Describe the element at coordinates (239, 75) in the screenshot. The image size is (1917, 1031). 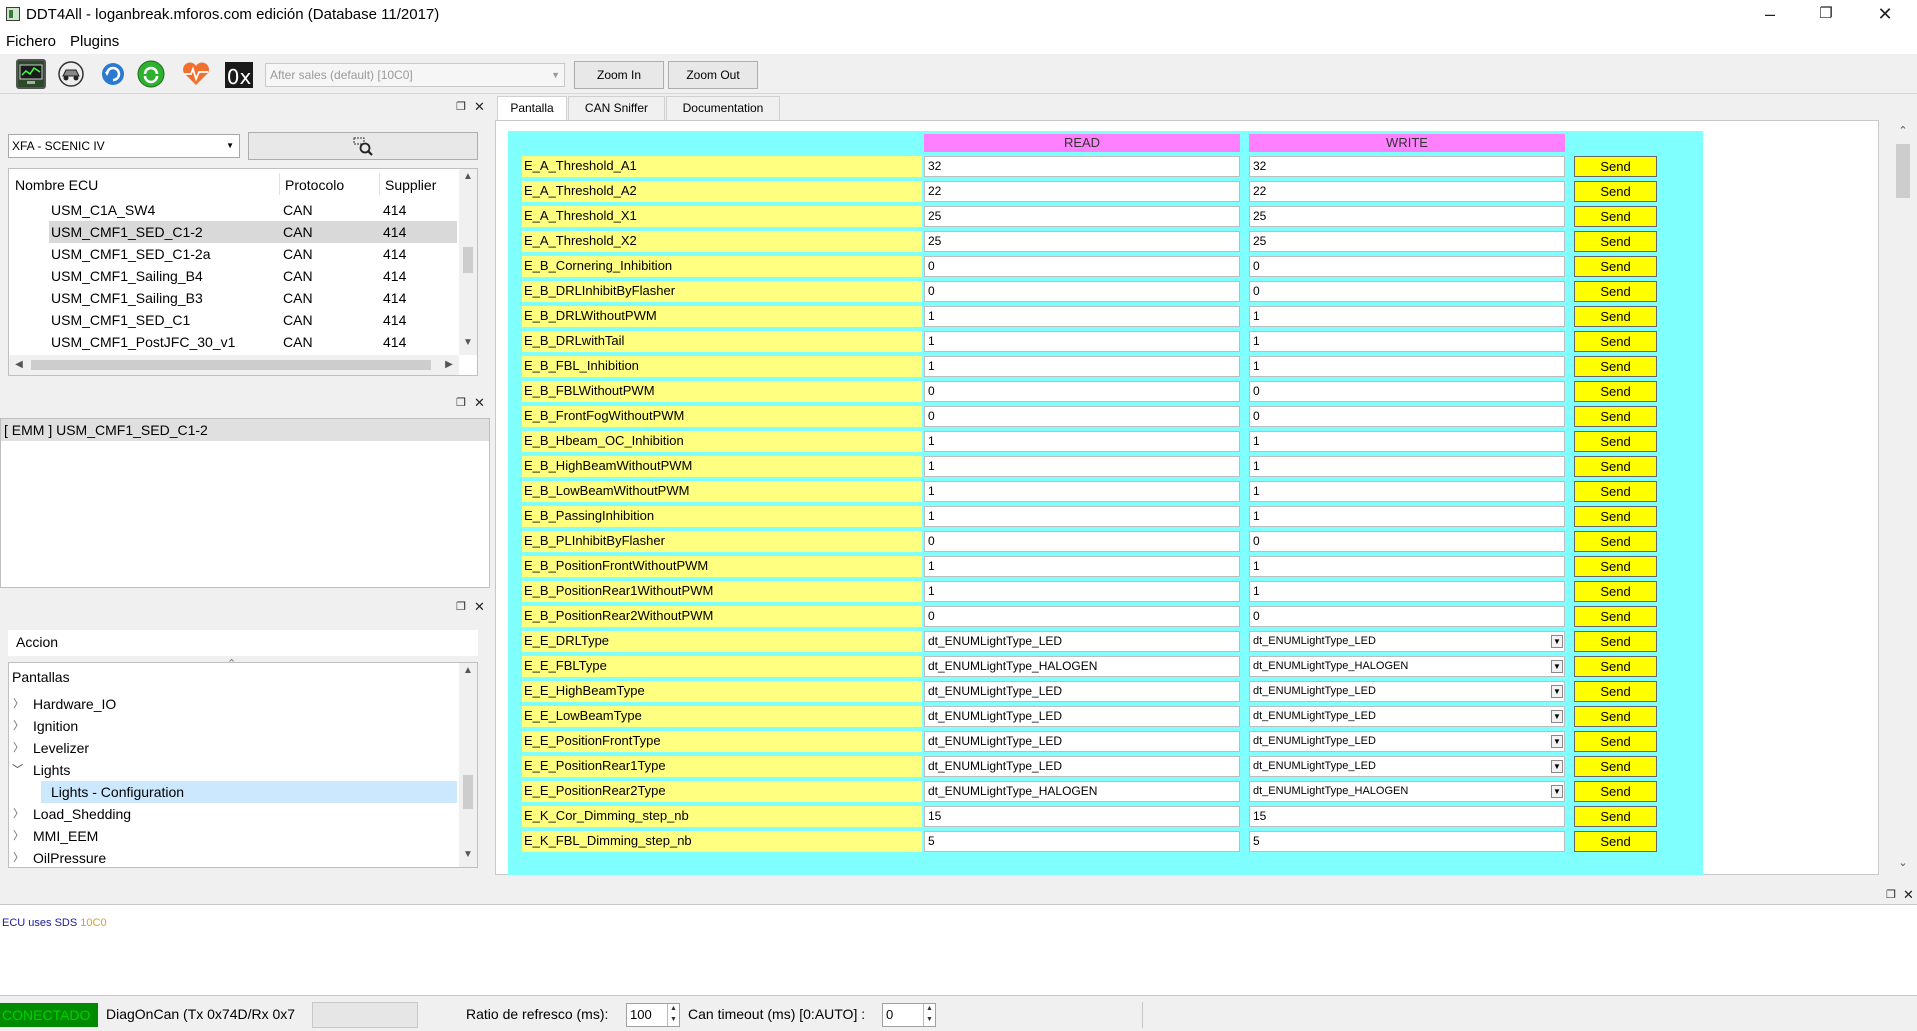
I see `hex-icon: 0x` at that location.